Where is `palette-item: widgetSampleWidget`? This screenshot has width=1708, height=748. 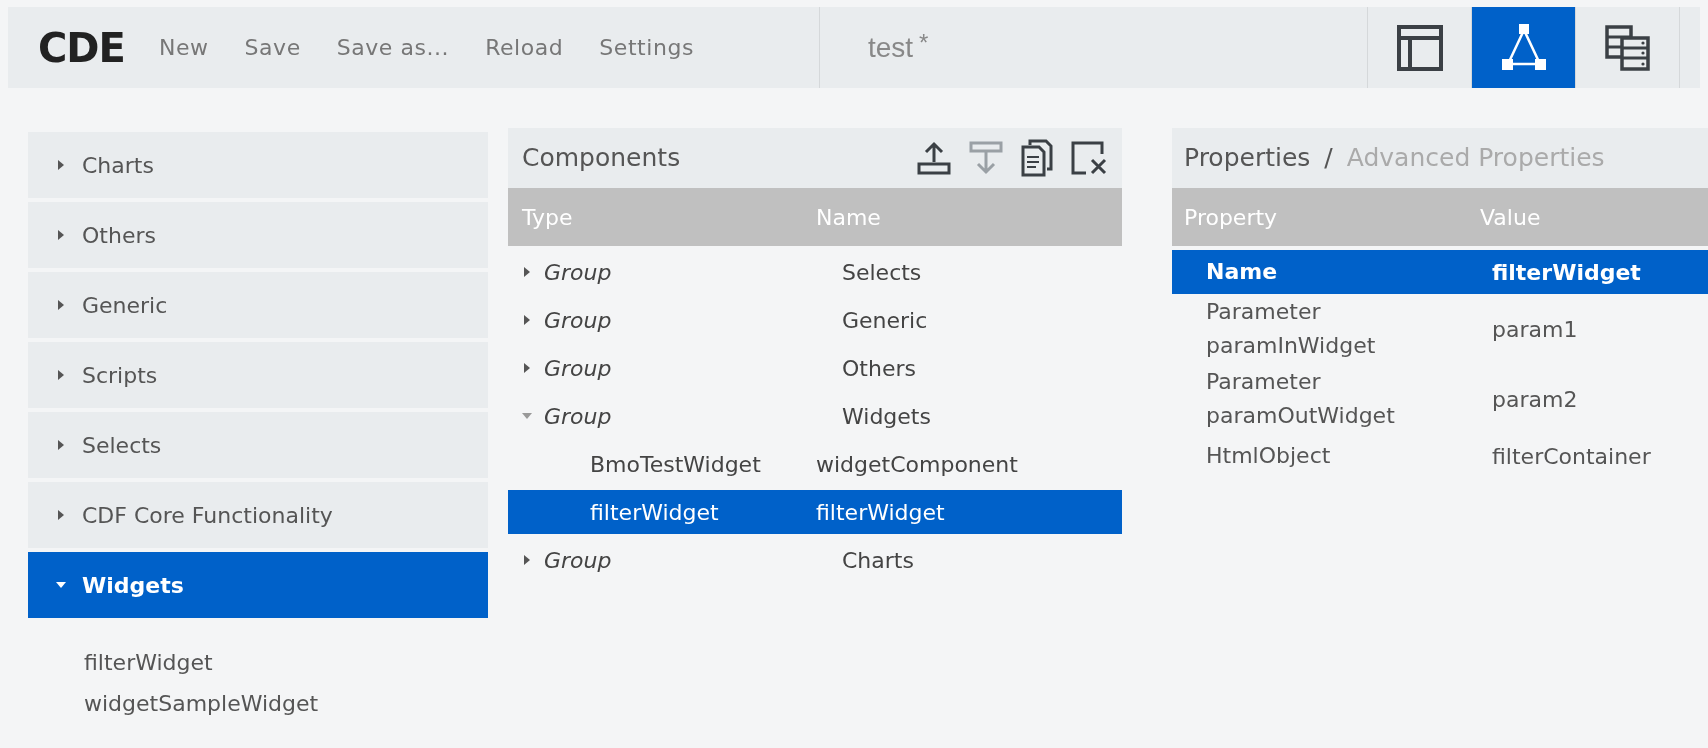
palette-item: widgetSampleWidget is located at coordinates (286, 703).